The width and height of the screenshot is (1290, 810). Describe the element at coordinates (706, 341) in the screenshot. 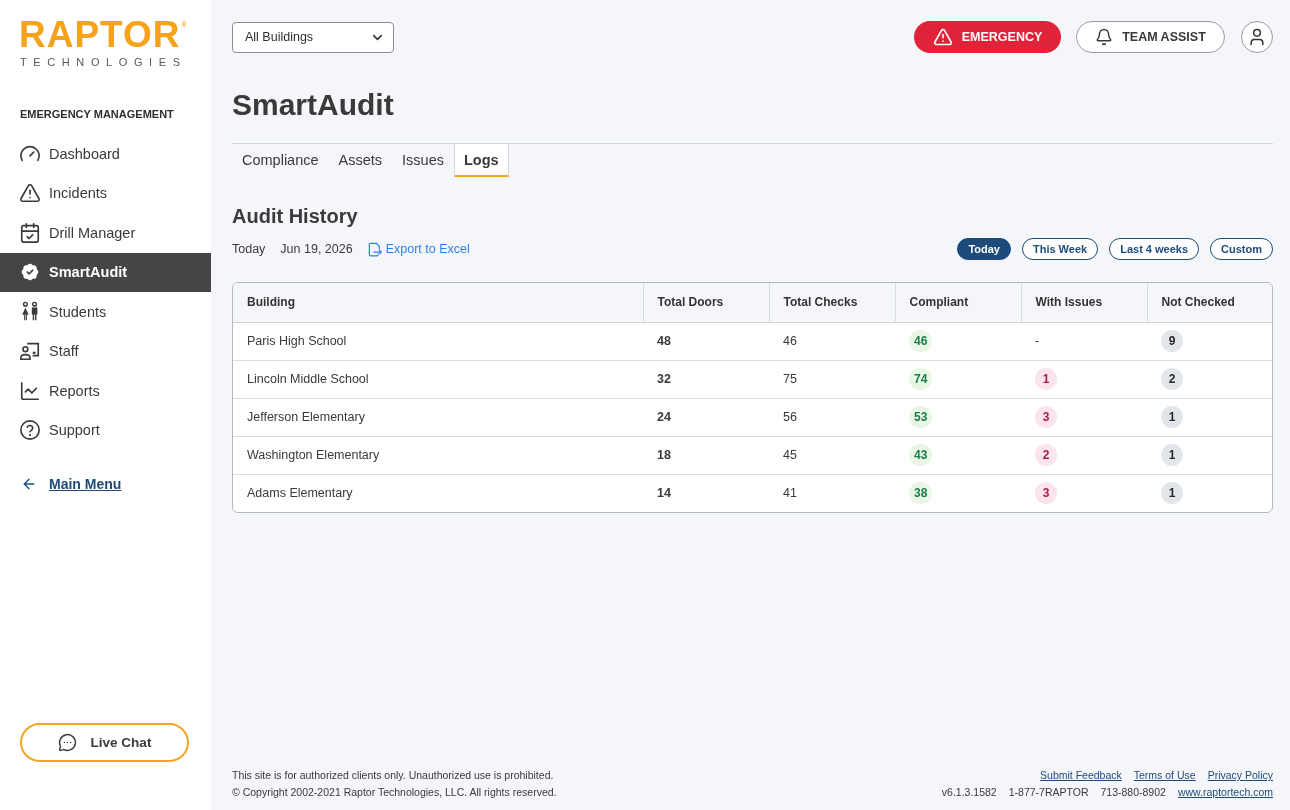

I see `table-cell: 48` at that location.